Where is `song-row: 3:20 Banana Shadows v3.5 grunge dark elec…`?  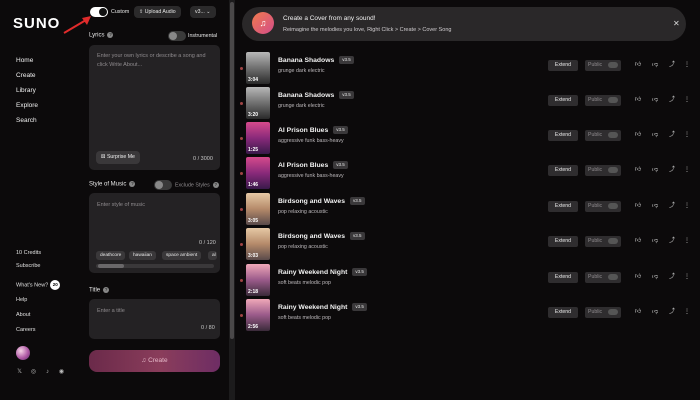 song-row: 3:20 Banana Shadows v3.5 grunge dark elec… is located at coordinates (464, 103).